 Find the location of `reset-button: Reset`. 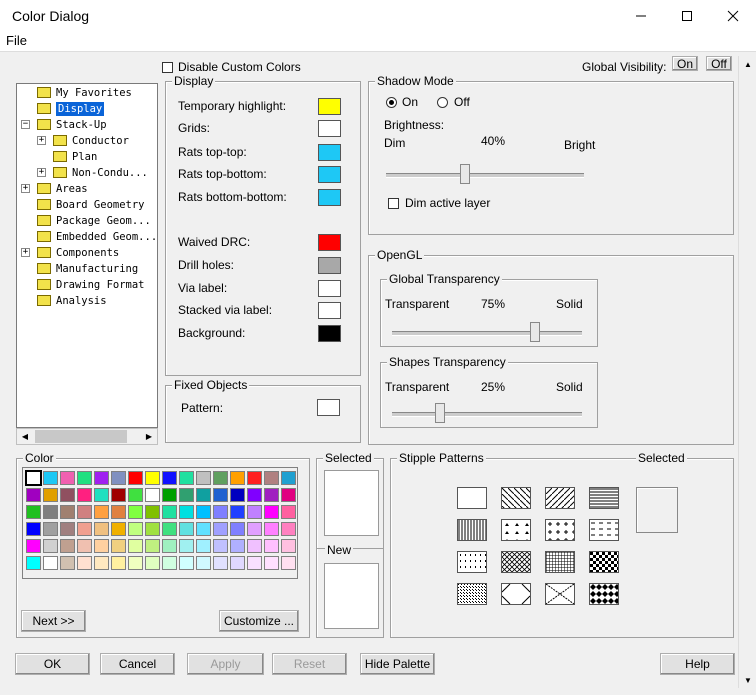

reset-button: Reset is located at coordinates (309, 664).